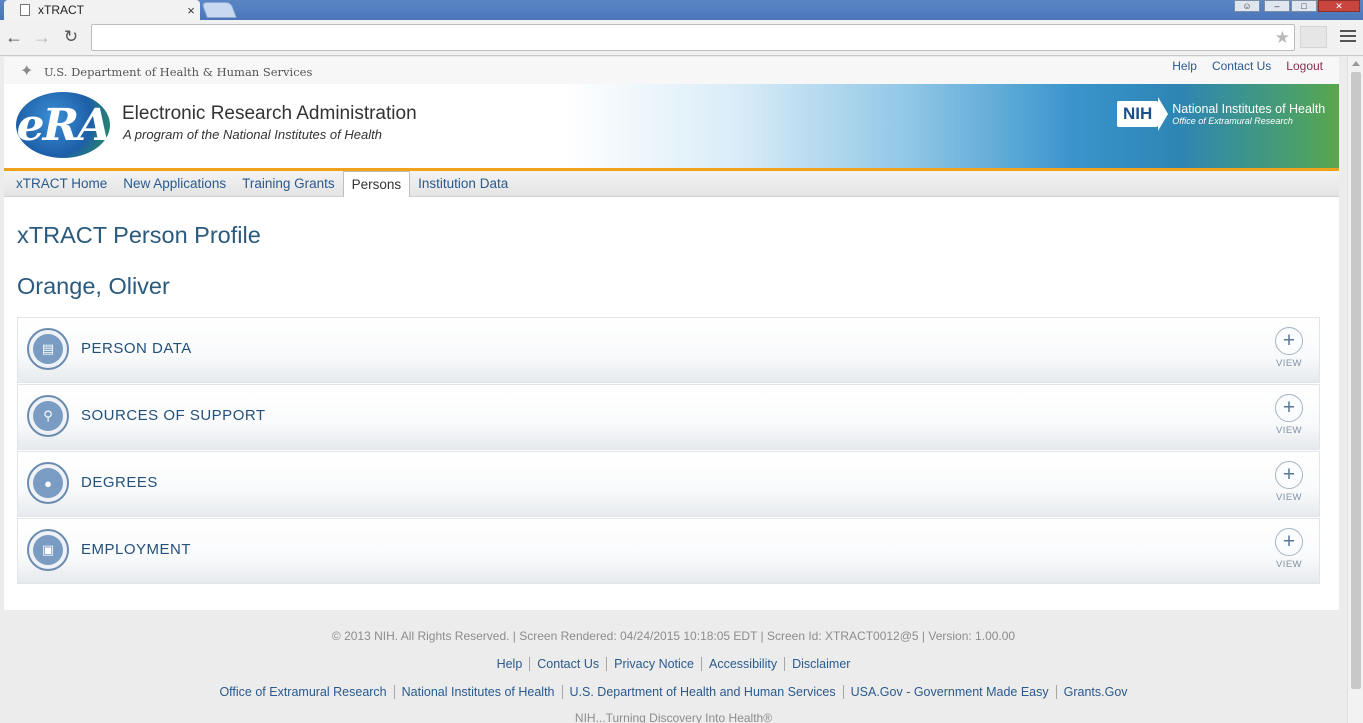 Image resolution: width=1363 pixels, height=723 pixels. What do you see at coordinates (655, 664) in the screenshot?
I see `footer-privacy-link: Privacy Notice` at bounding box center [655, 664].